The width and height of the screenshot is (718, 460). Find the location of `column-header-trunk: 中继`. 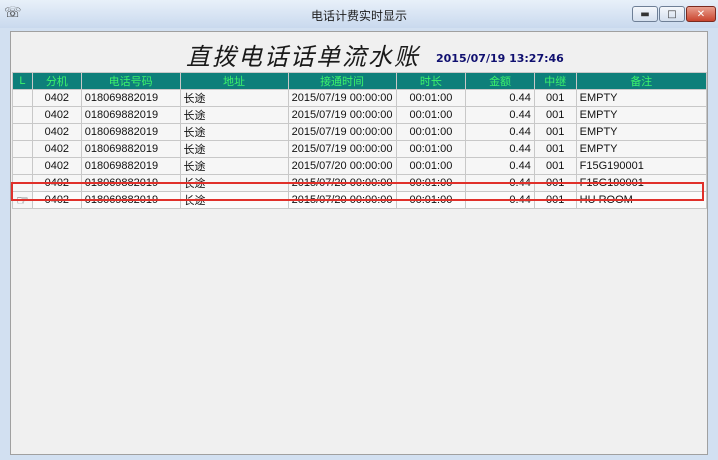

column-header-trunk: 中继 is located at coordinates (555, 81).